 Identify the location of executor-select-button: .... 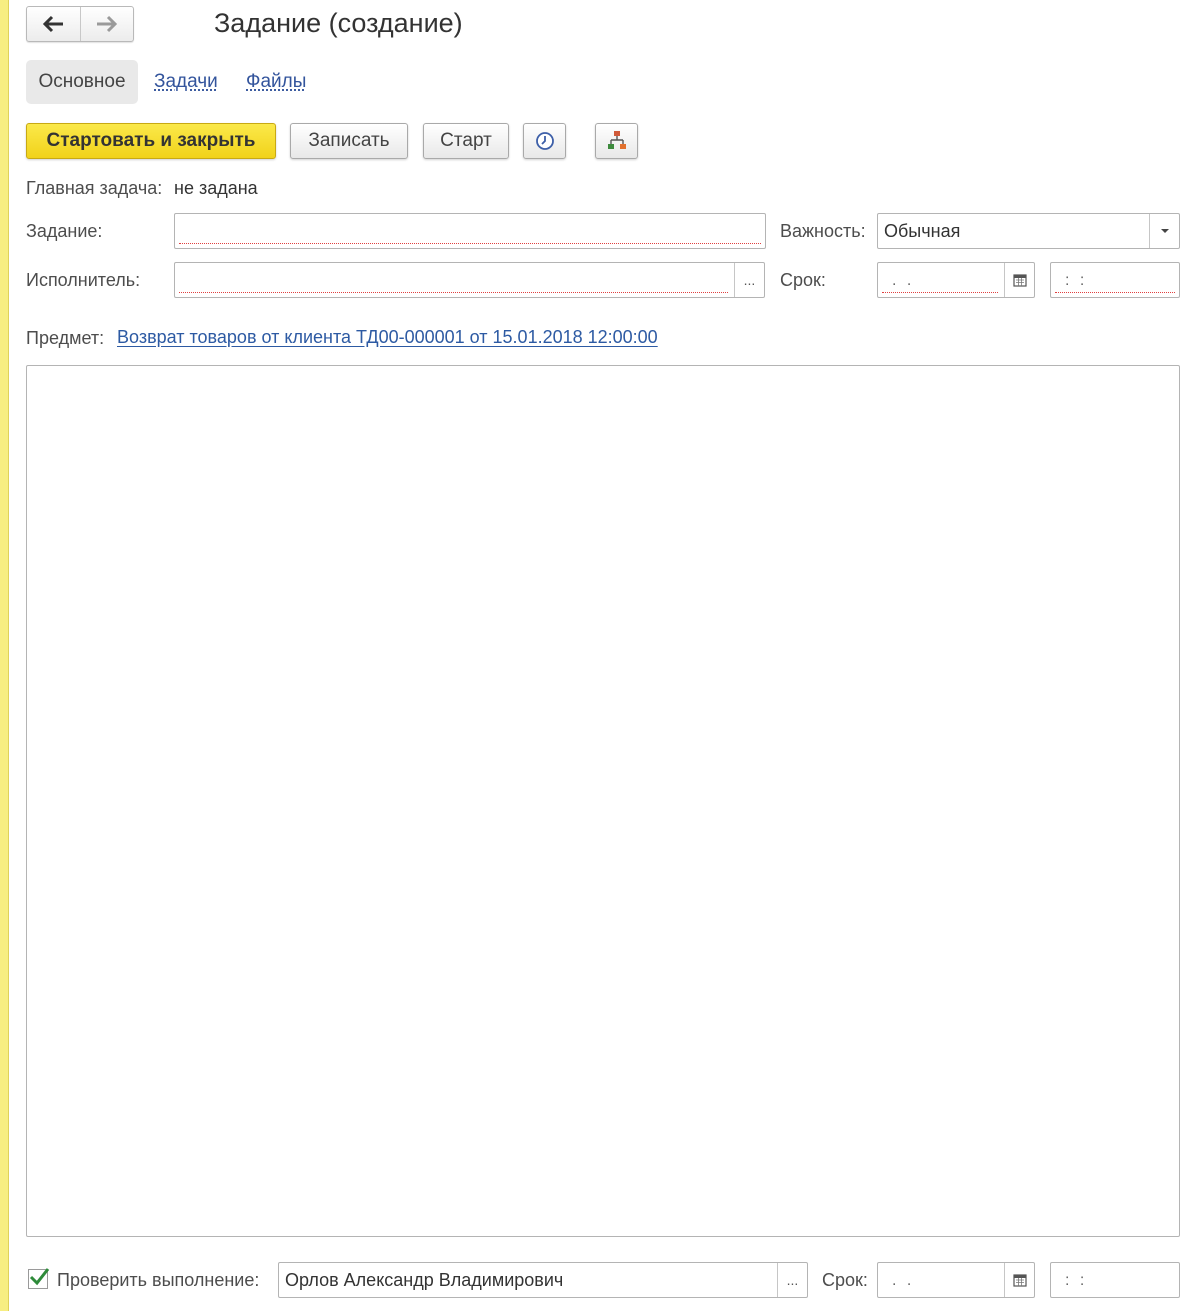
(749, 280).